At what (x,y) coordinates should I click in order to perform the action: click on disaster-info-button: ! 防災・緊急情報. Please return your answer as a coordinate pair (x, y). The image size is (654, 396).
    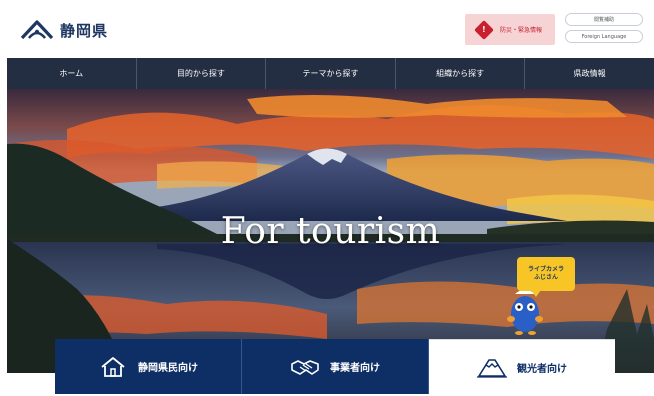
    Looking at the image, I should click on (510, 29).